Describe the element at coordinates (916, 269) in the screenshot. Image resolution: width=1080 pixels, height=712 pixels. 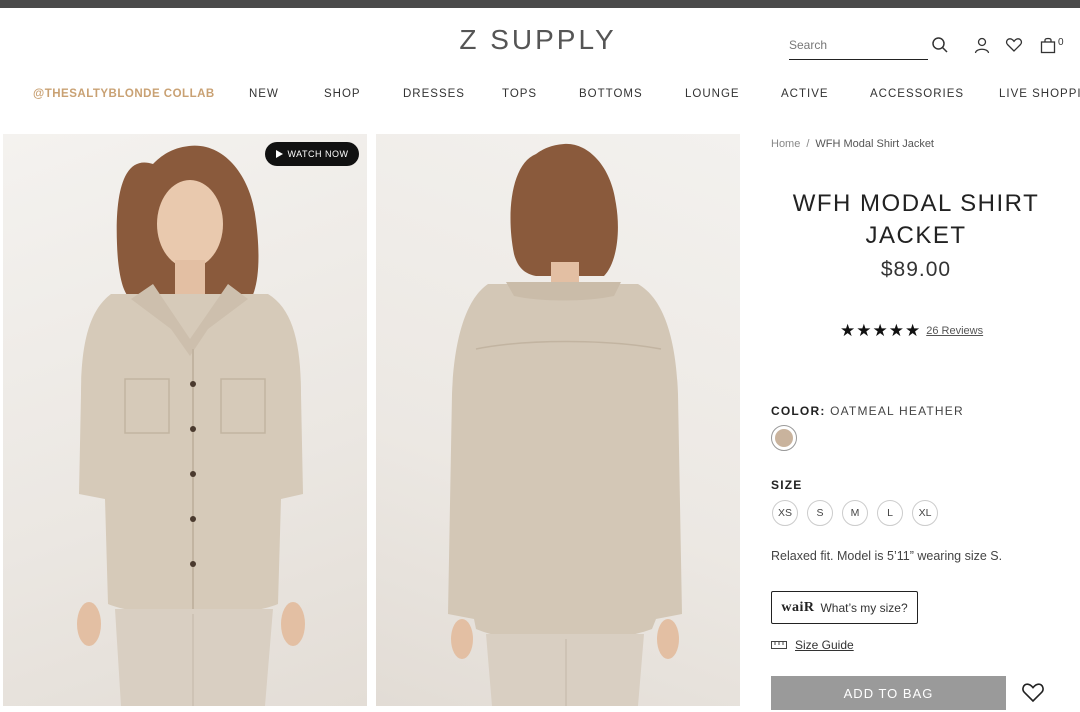
I see `product-price: $89.00` at that location.